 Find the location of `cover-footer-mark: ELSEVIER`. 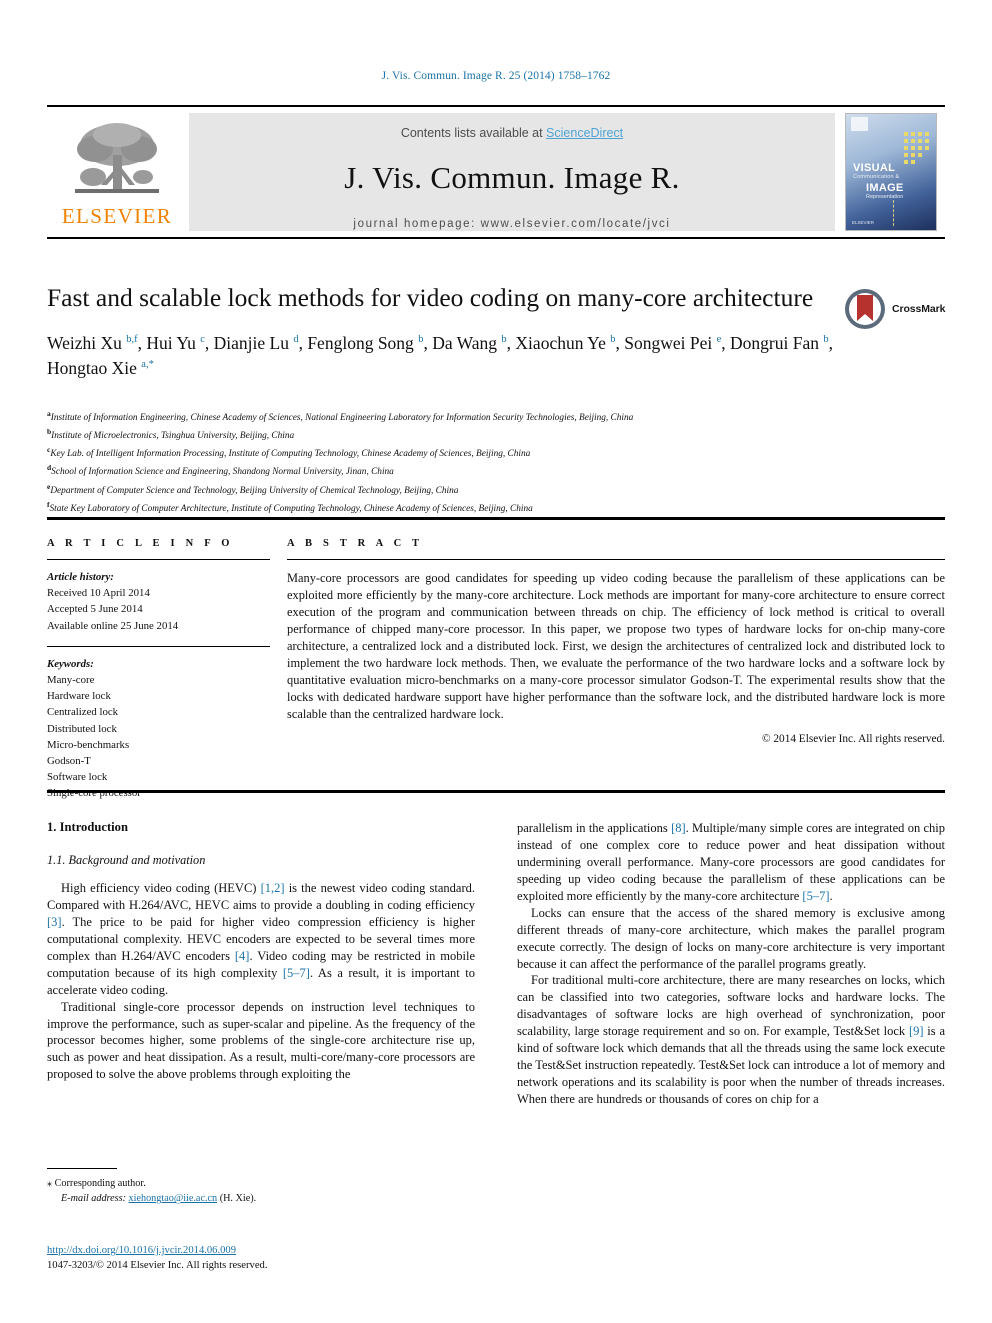

cover-footer-mark: ELSEVIER is located at coordinates (863, 222).